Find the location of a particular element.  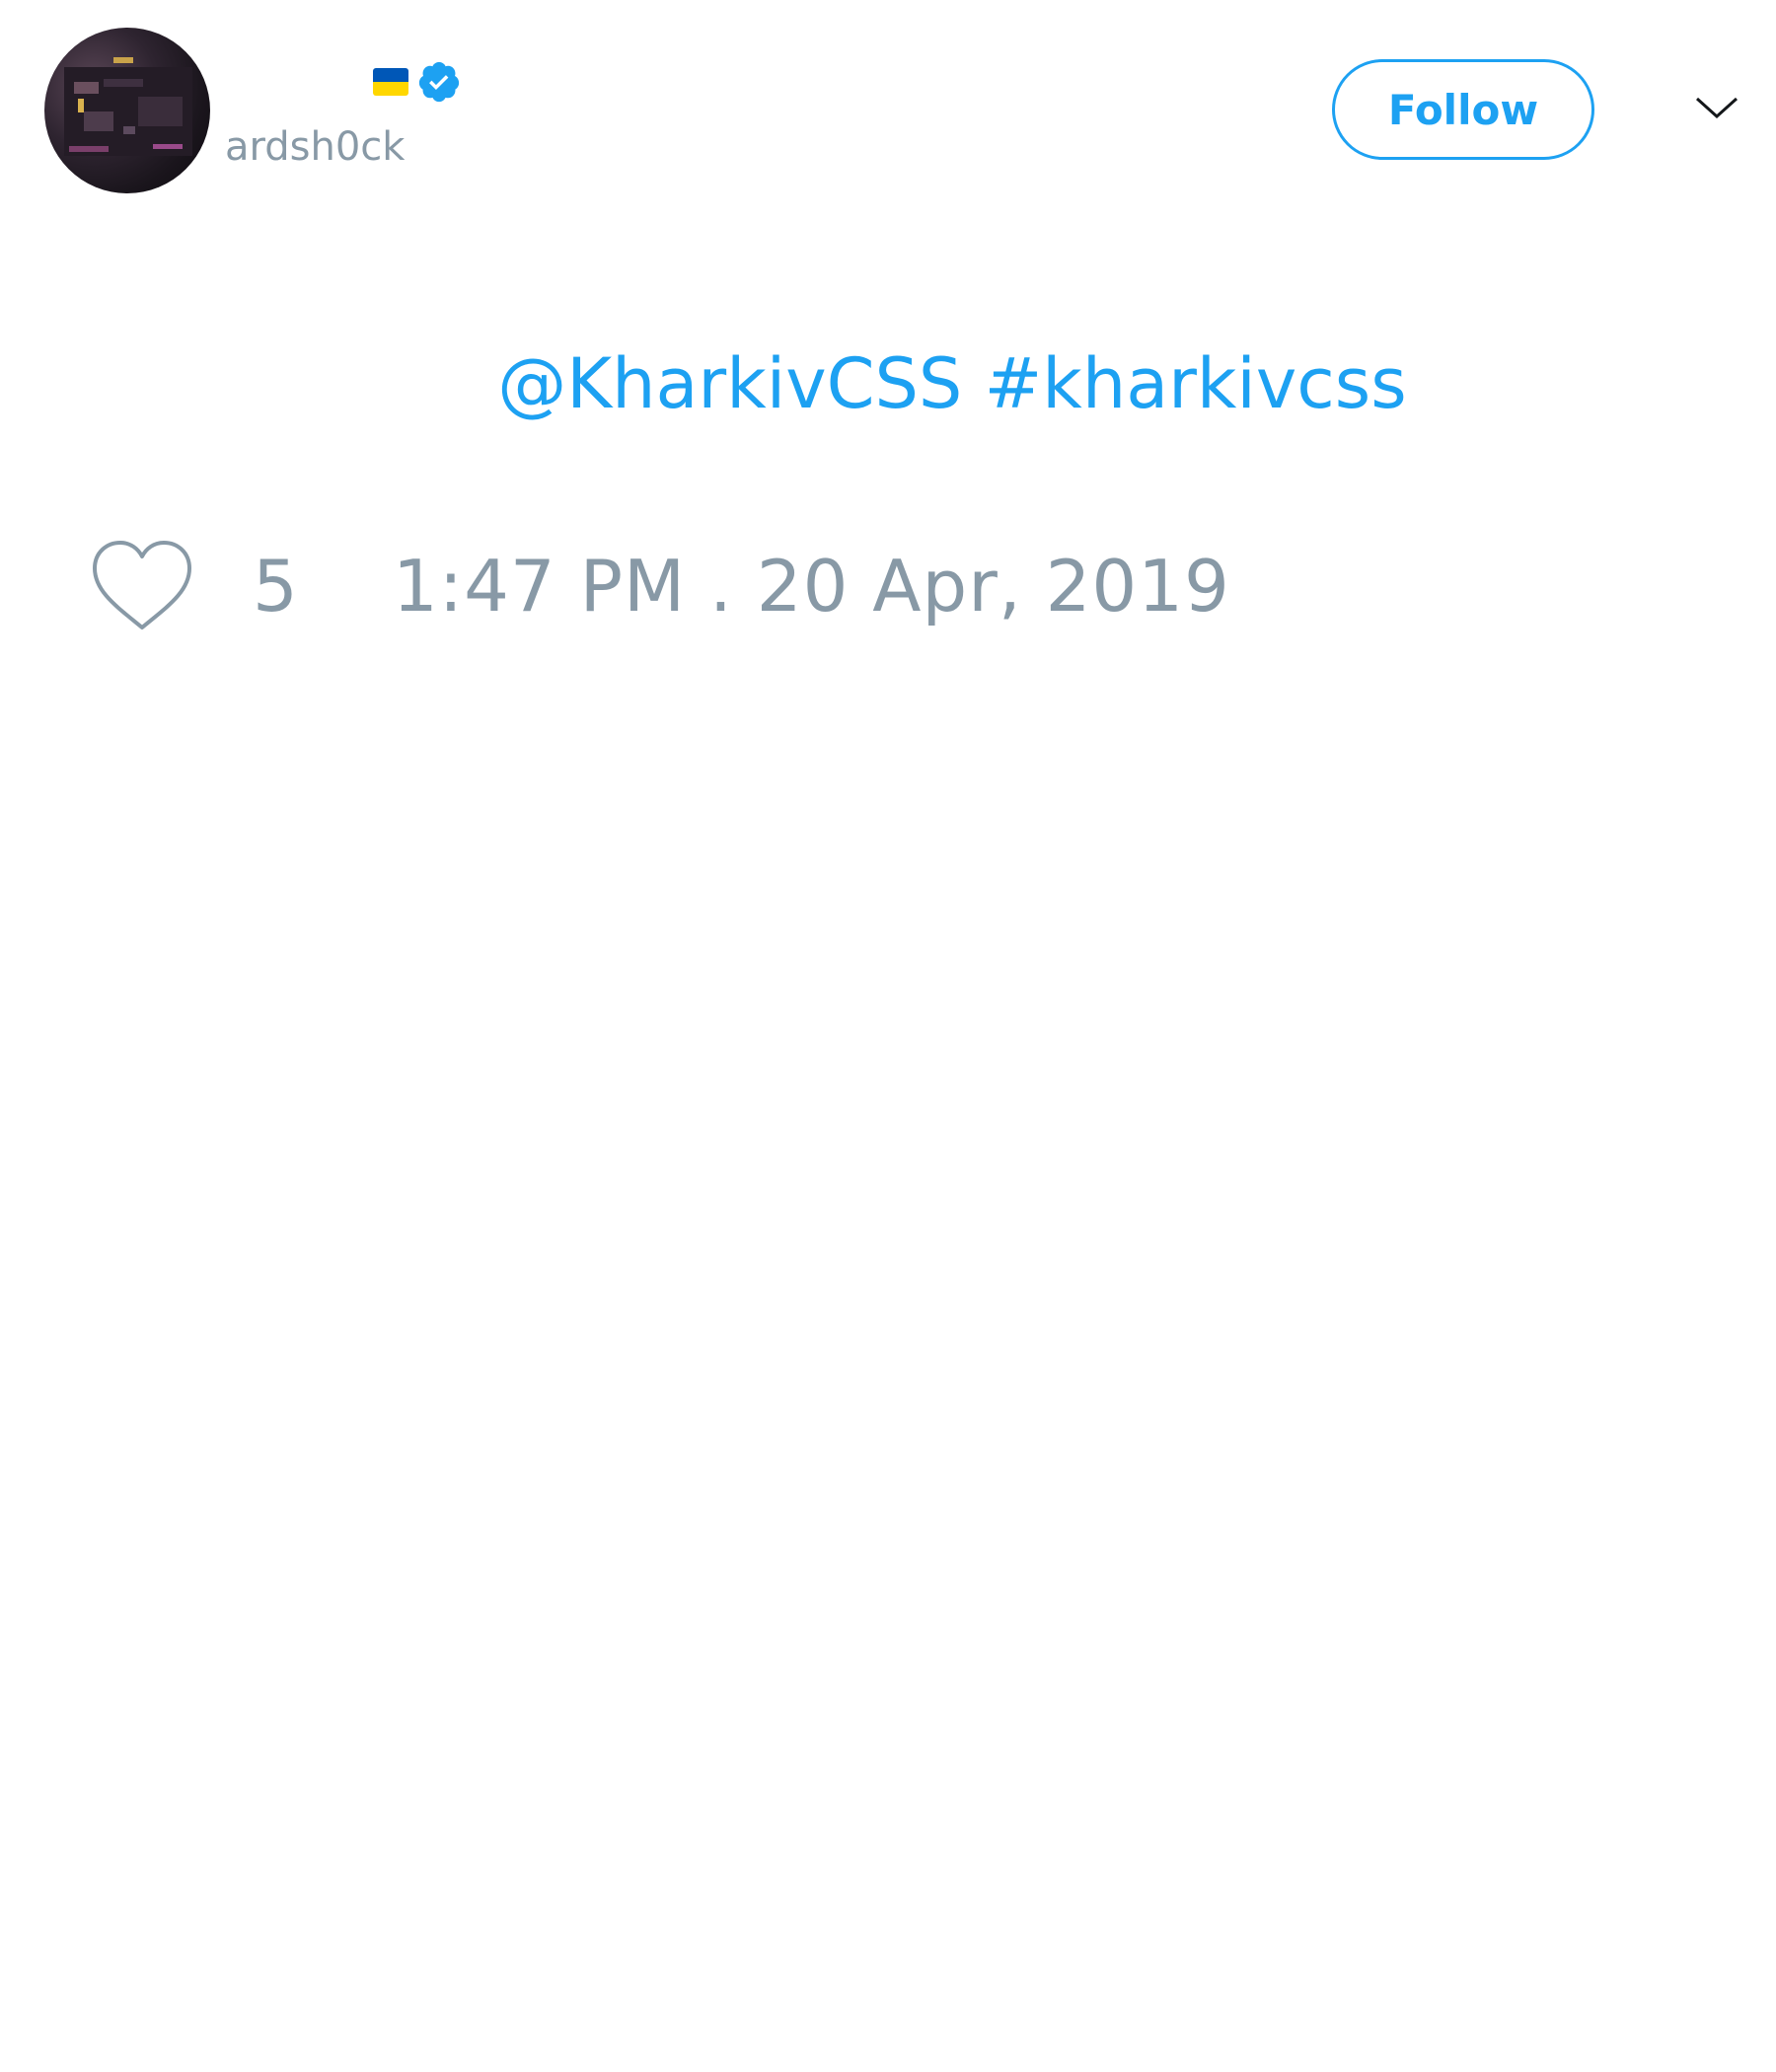

mention-link: @KharkivCSS is located at coordinates (729, 383).